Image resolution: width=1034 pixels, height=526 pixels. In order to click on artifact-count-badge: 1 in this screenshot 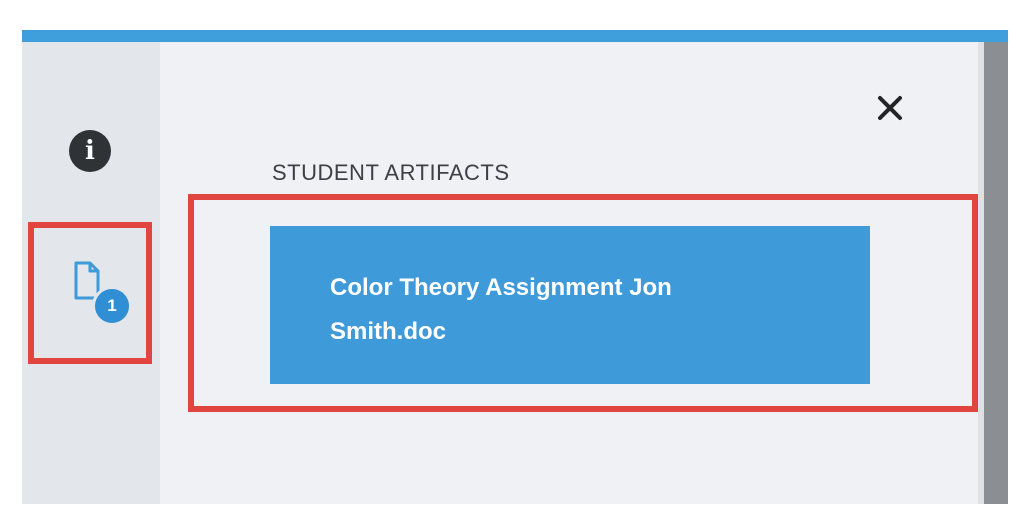, I will do `click(112, 306)`.